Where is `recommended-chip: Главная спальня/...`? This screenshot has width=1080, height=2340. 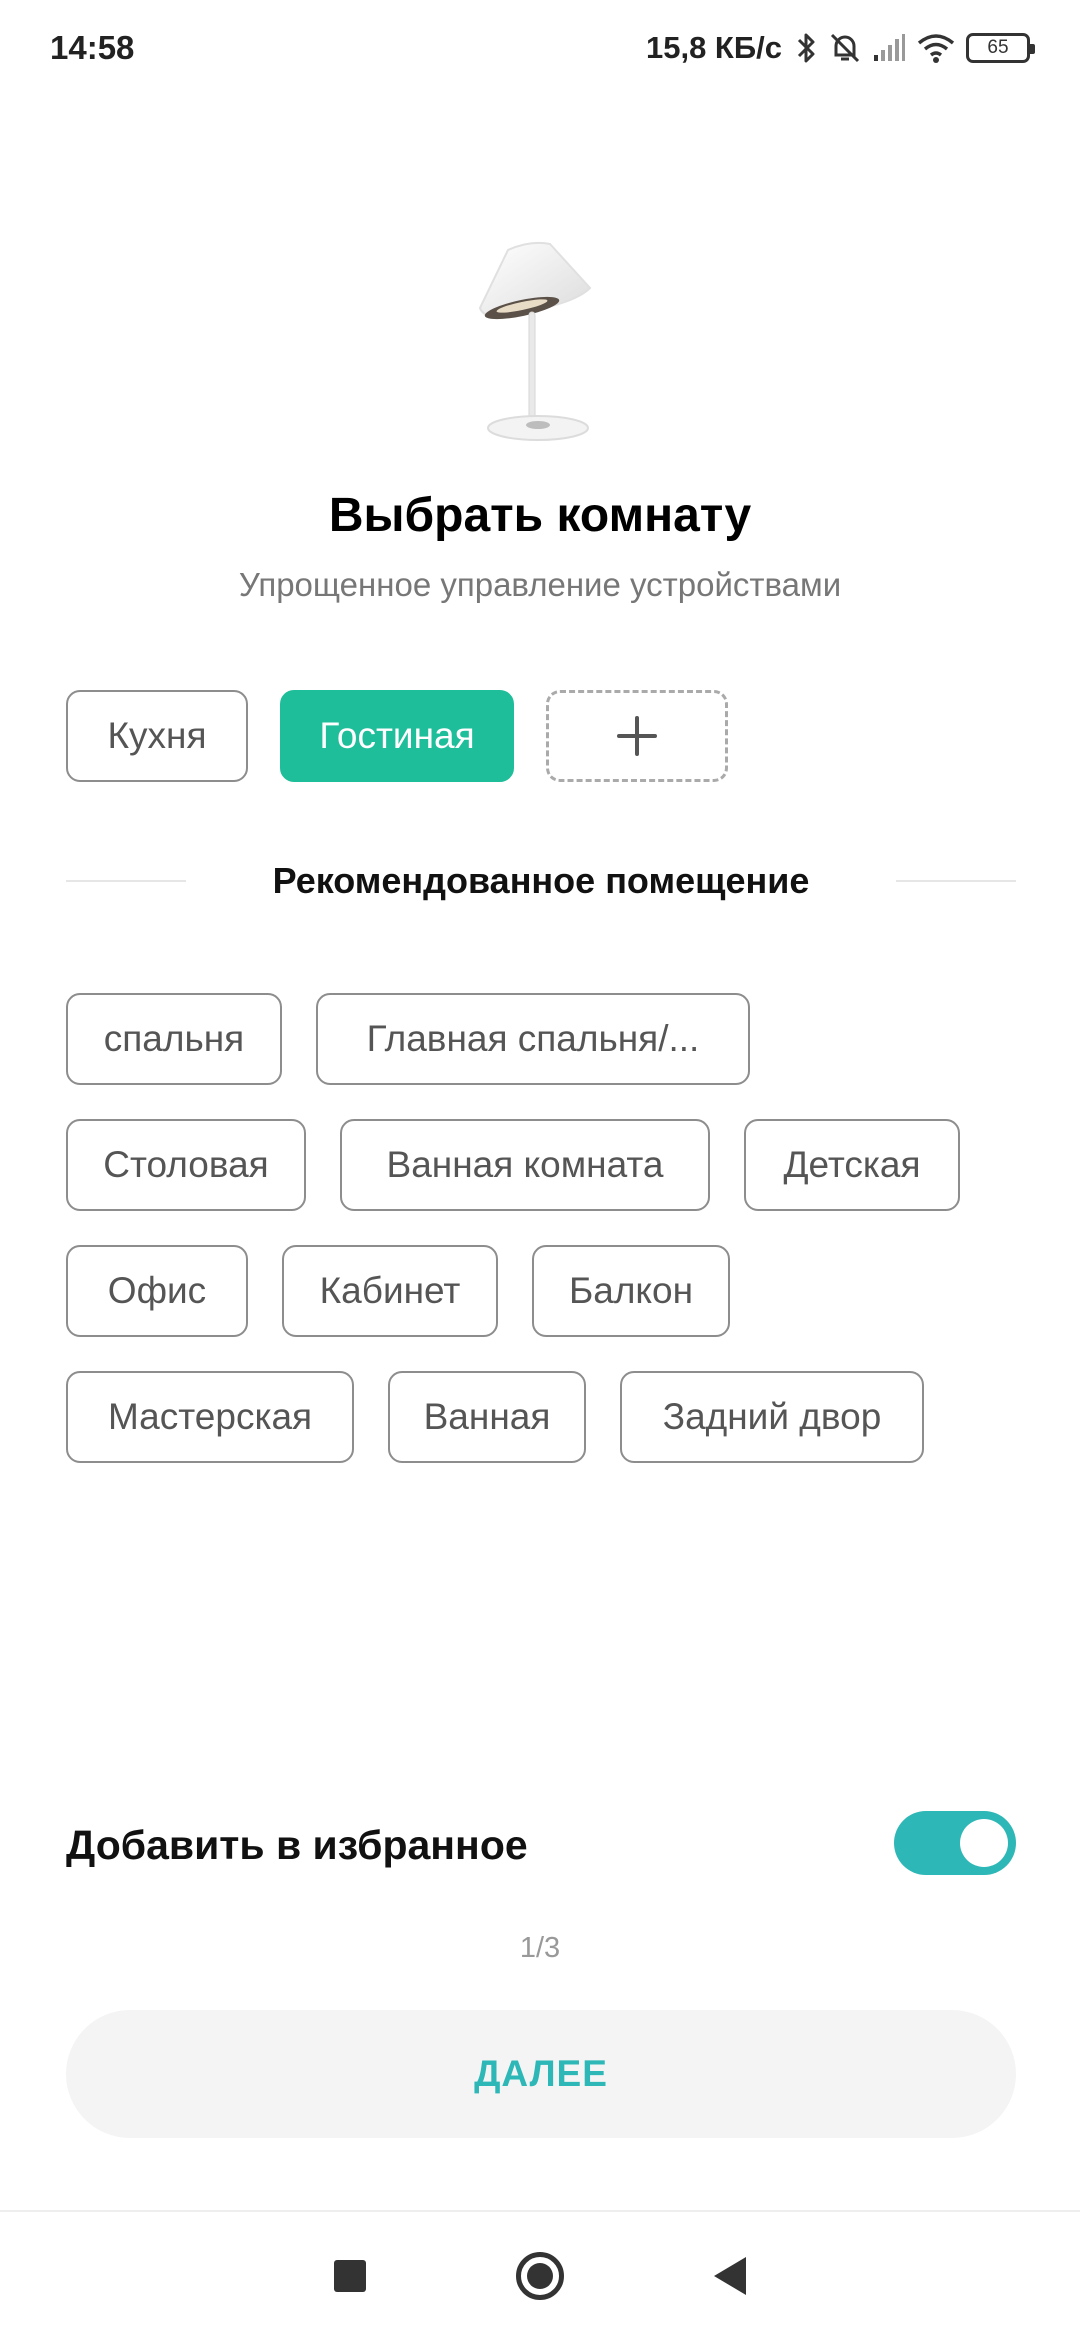
recommended-chip: Главная спальня/... is located at coordinates (533, 1039).